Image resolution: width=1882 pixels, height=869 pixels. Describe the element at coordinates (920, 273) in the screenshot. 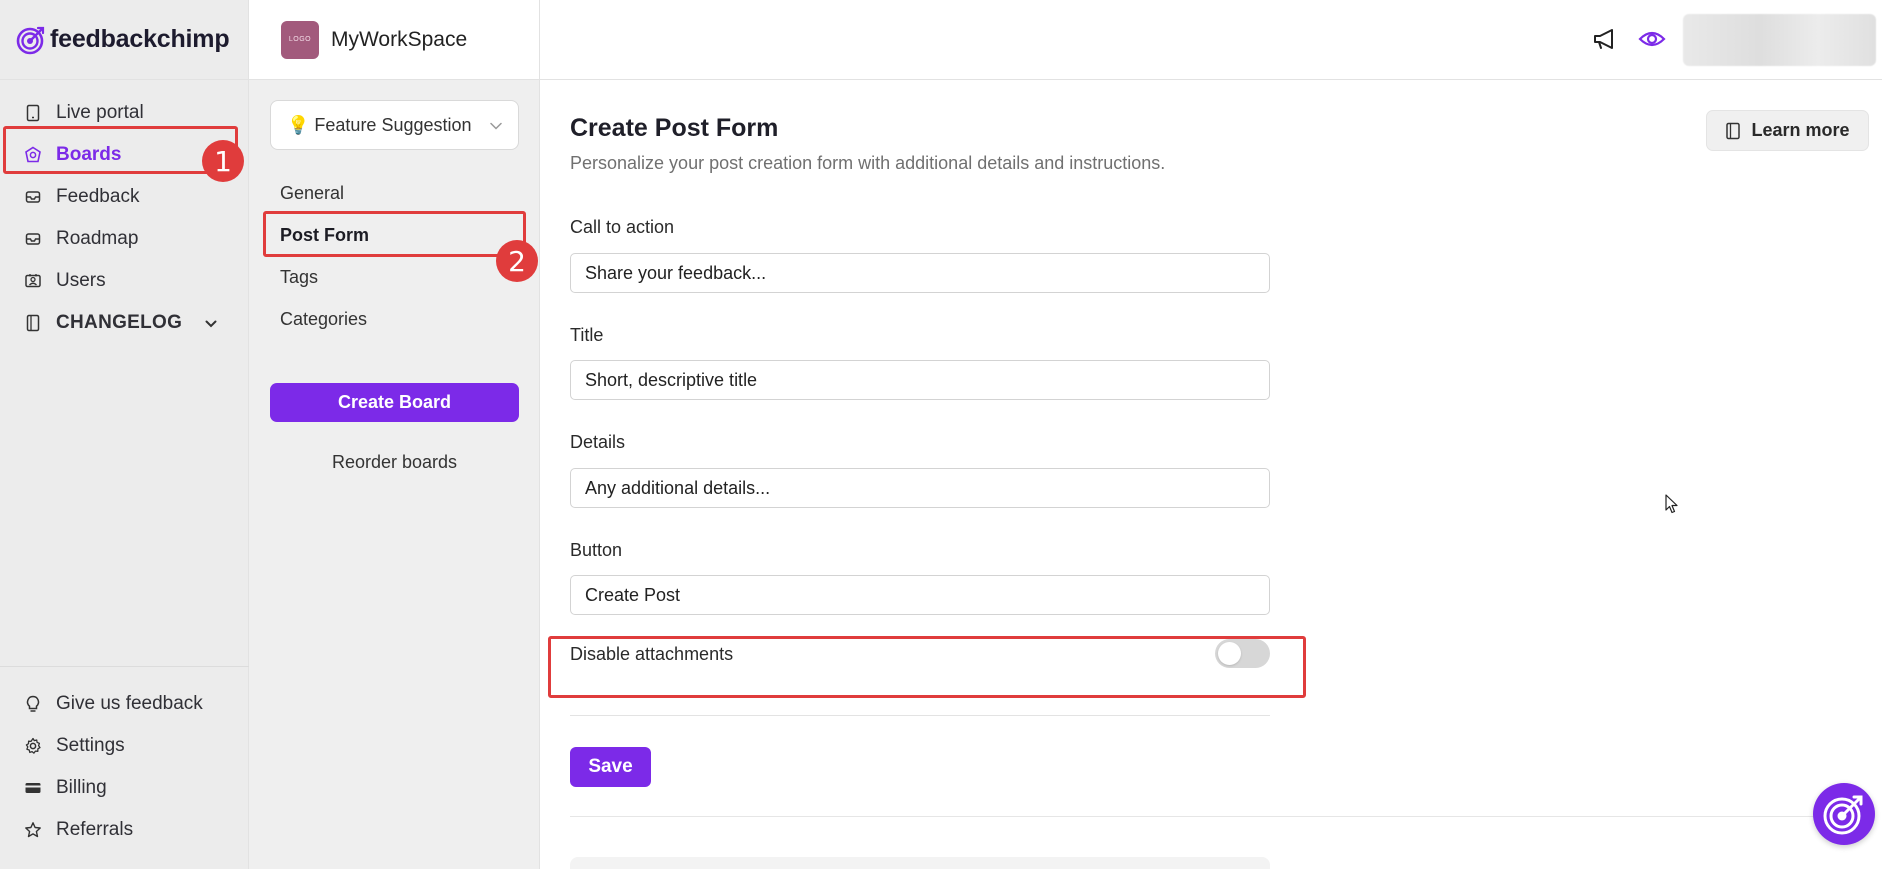

I see `call-to-action-input` at that location.